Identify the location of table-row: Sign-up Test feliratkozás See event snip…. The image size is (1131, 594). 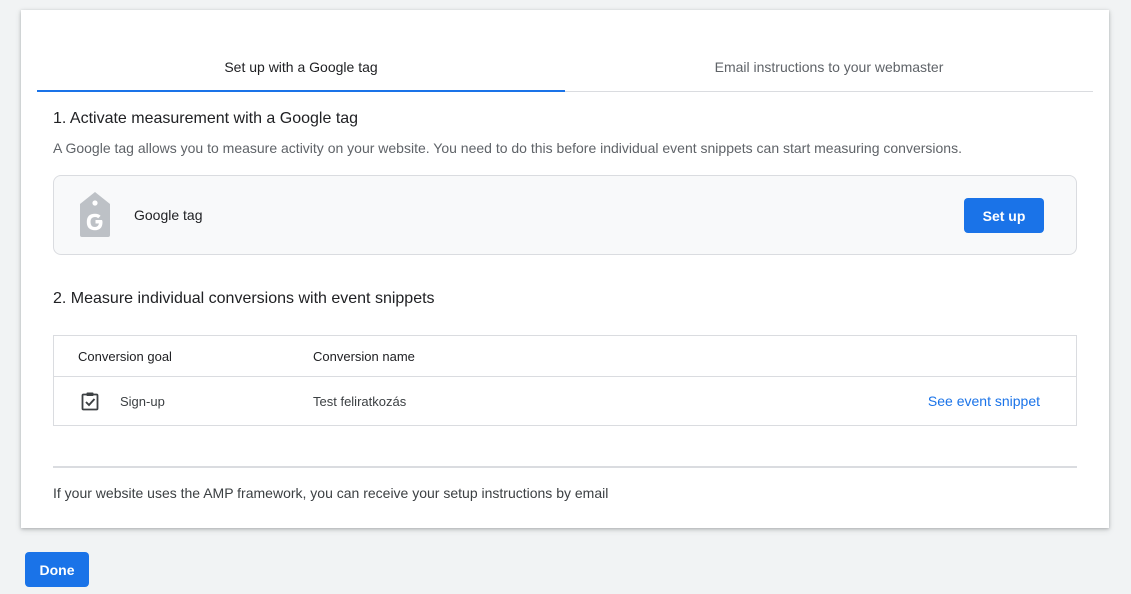
(565, 401).